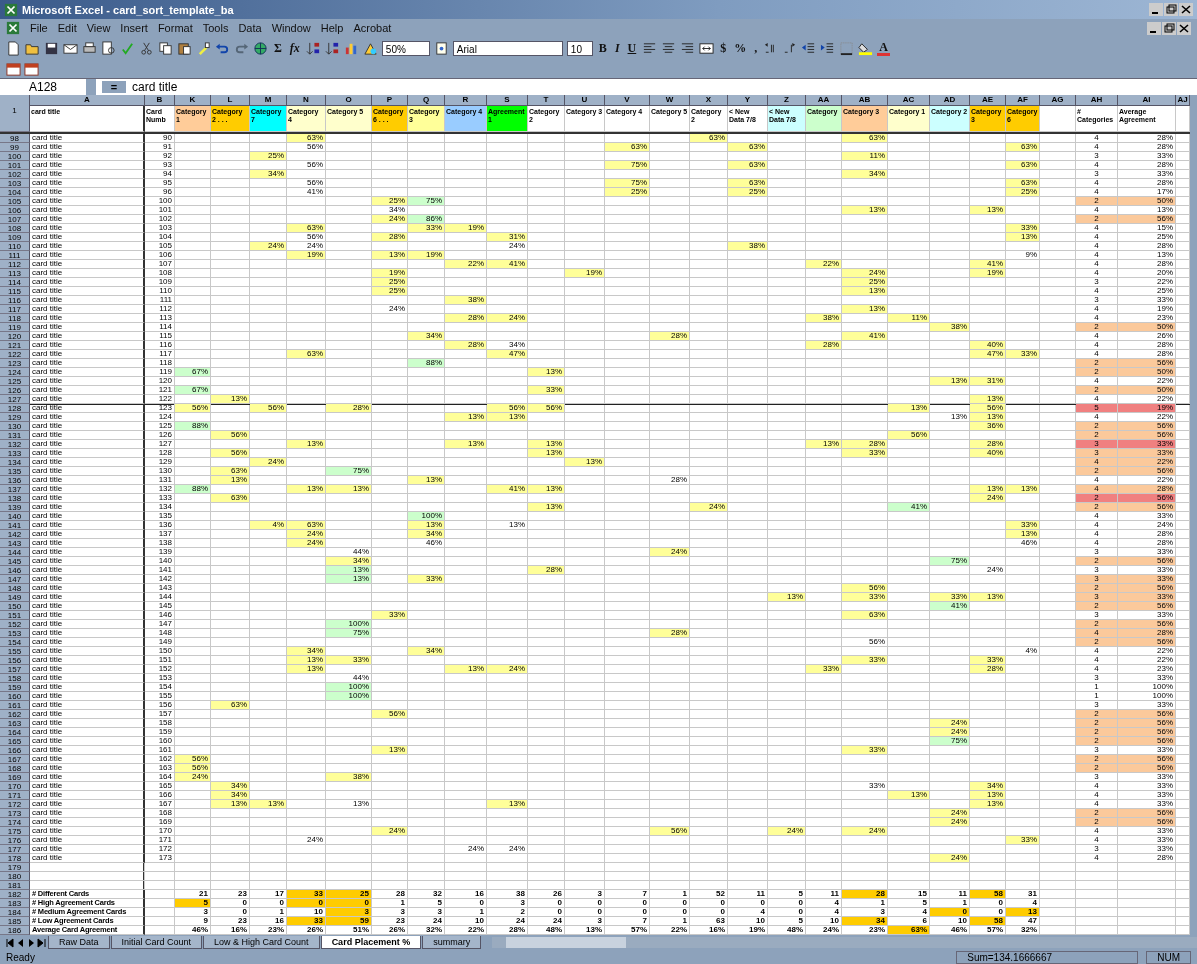 The image size is (1197, 964). What do you see at coordinates (13, 49) in the screenshot?
I see `new-file-icon` at bounding box center [13, 49].